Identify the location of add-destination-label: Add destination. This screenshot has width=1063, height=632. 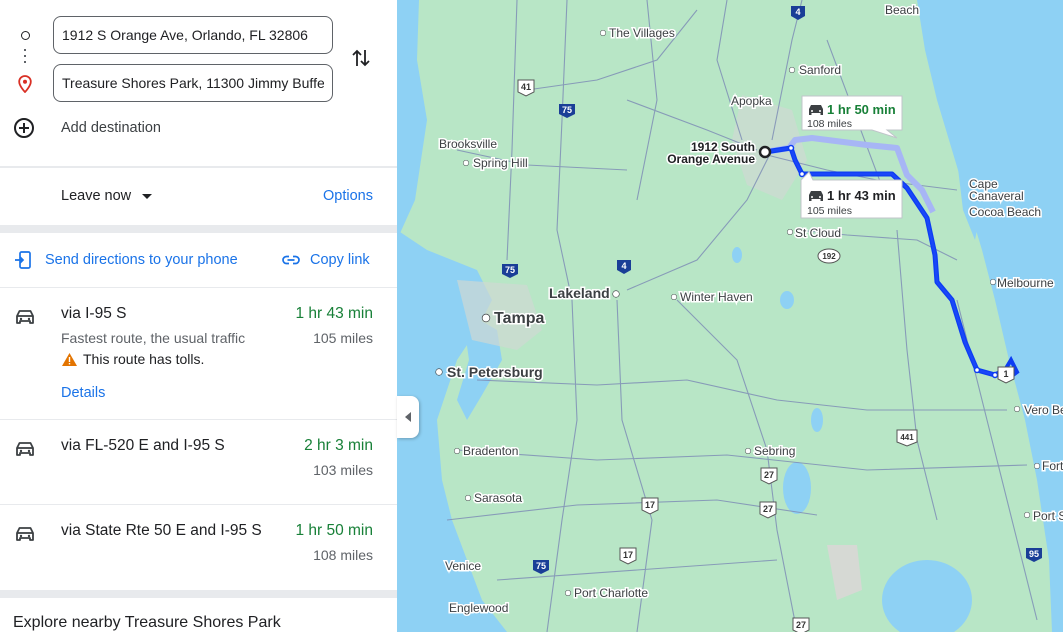
(111, 128).